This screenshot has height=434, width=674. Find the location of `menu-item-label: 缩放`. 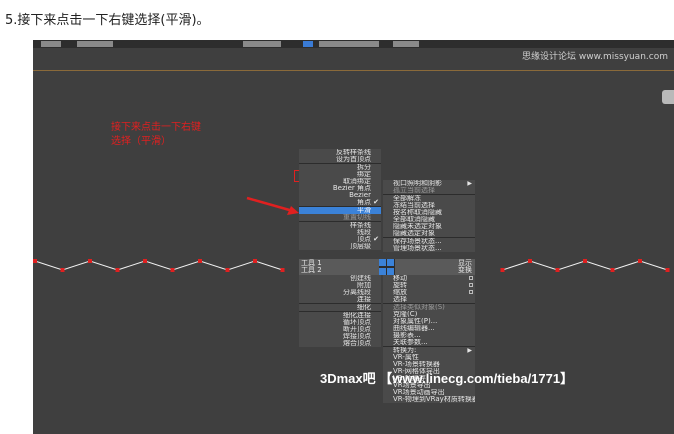

menu-item-label: 缩放 is located at coordinates (400, 292).